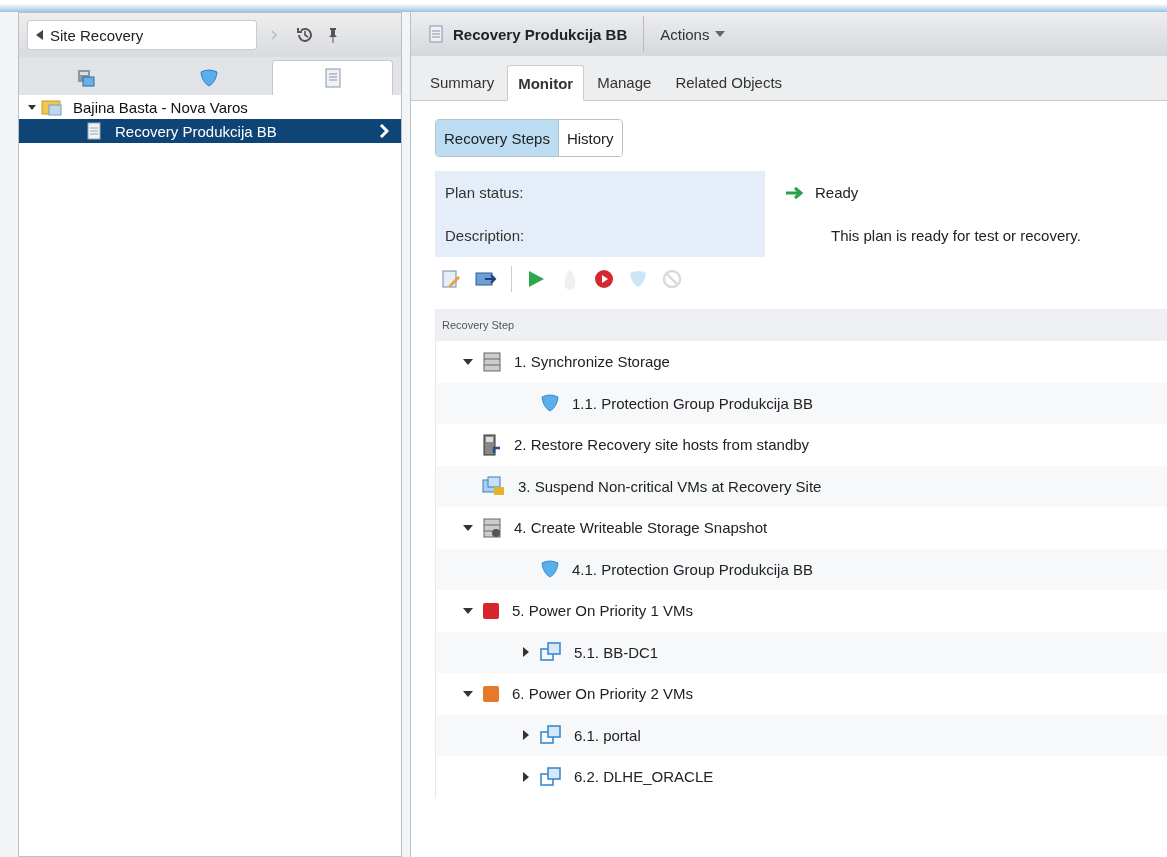 The height and width of the screenshot is (857, 1167). What do you see at coordinates (305, 35) in the screenshot?
I see `history-icon` at bounding box center [305, 35].